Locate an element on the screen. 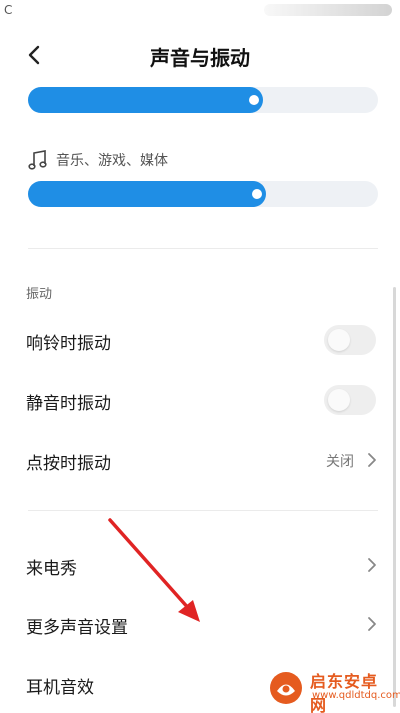  more-sound-settings-label: 更多声音设置 is located at coordinates (77, 628).